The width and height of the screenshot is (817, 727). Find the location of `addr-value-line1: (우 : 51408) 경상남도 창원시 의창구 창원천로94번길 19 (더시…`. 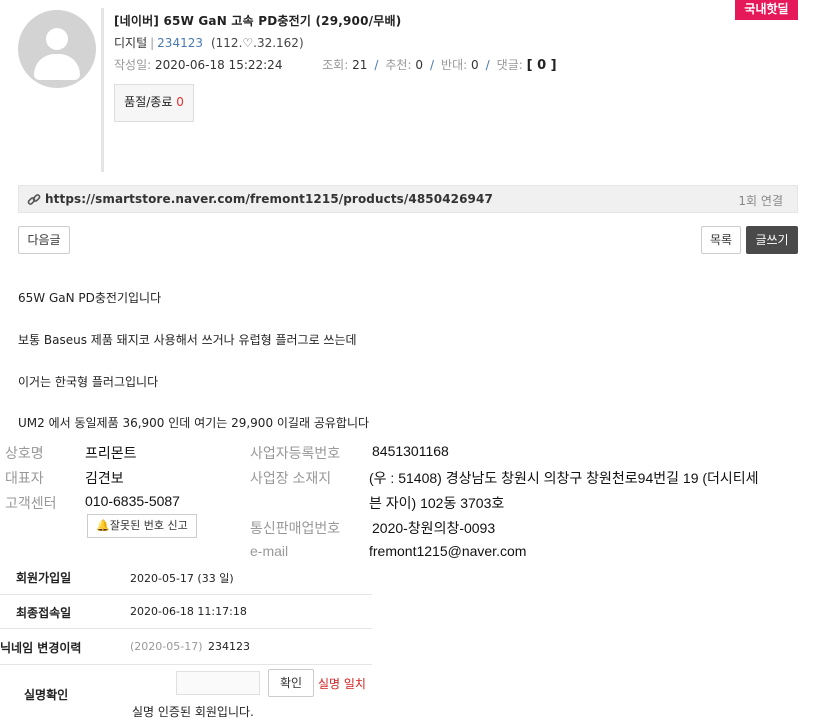

addr-value-line1: (우 : 51408) 경상남도 창원시 의창구 창원천로94번길 19 (더시… is located at coordinates (564, 478).